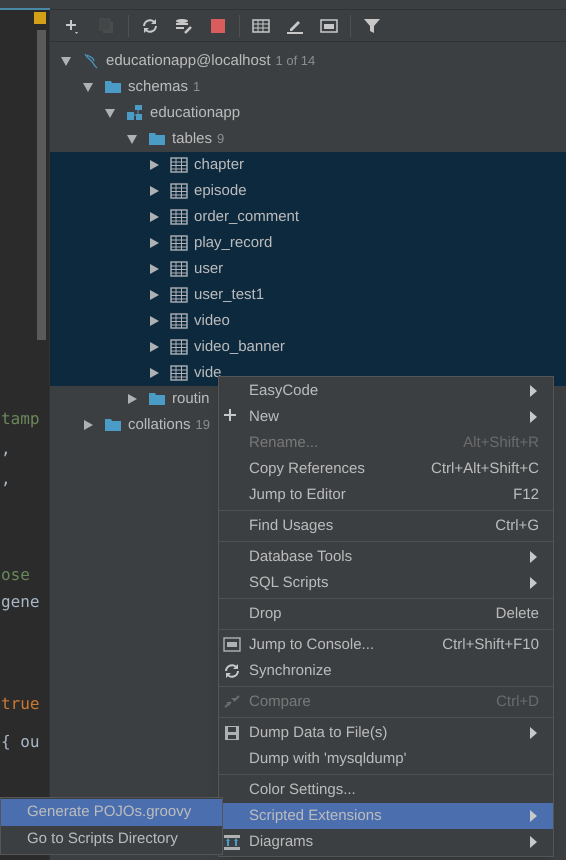 The height and width of the screenshot is (860, 566). What do you see at coordinates (188, 60) in the screenshot?
I see `node-label: educationapp@localhost` at bounding box center [188, 60].